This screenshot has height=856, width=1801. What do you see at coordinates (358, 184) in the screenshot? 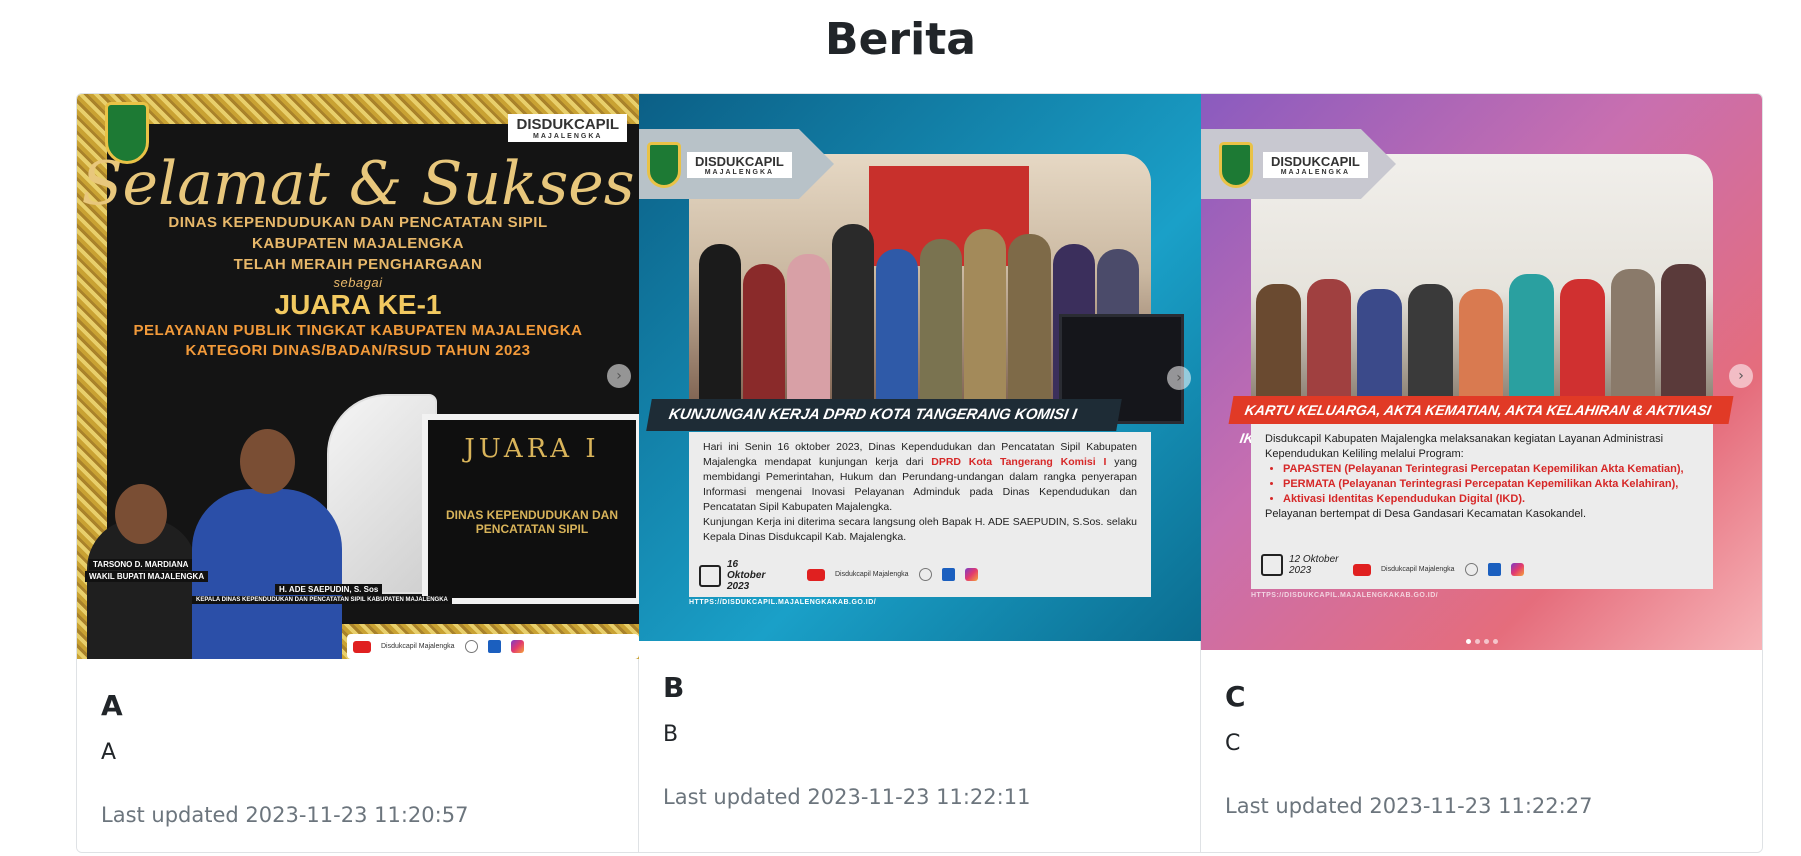
I see `poster-script-title: Selamat & Sukses` at bounding box center [358, 184].